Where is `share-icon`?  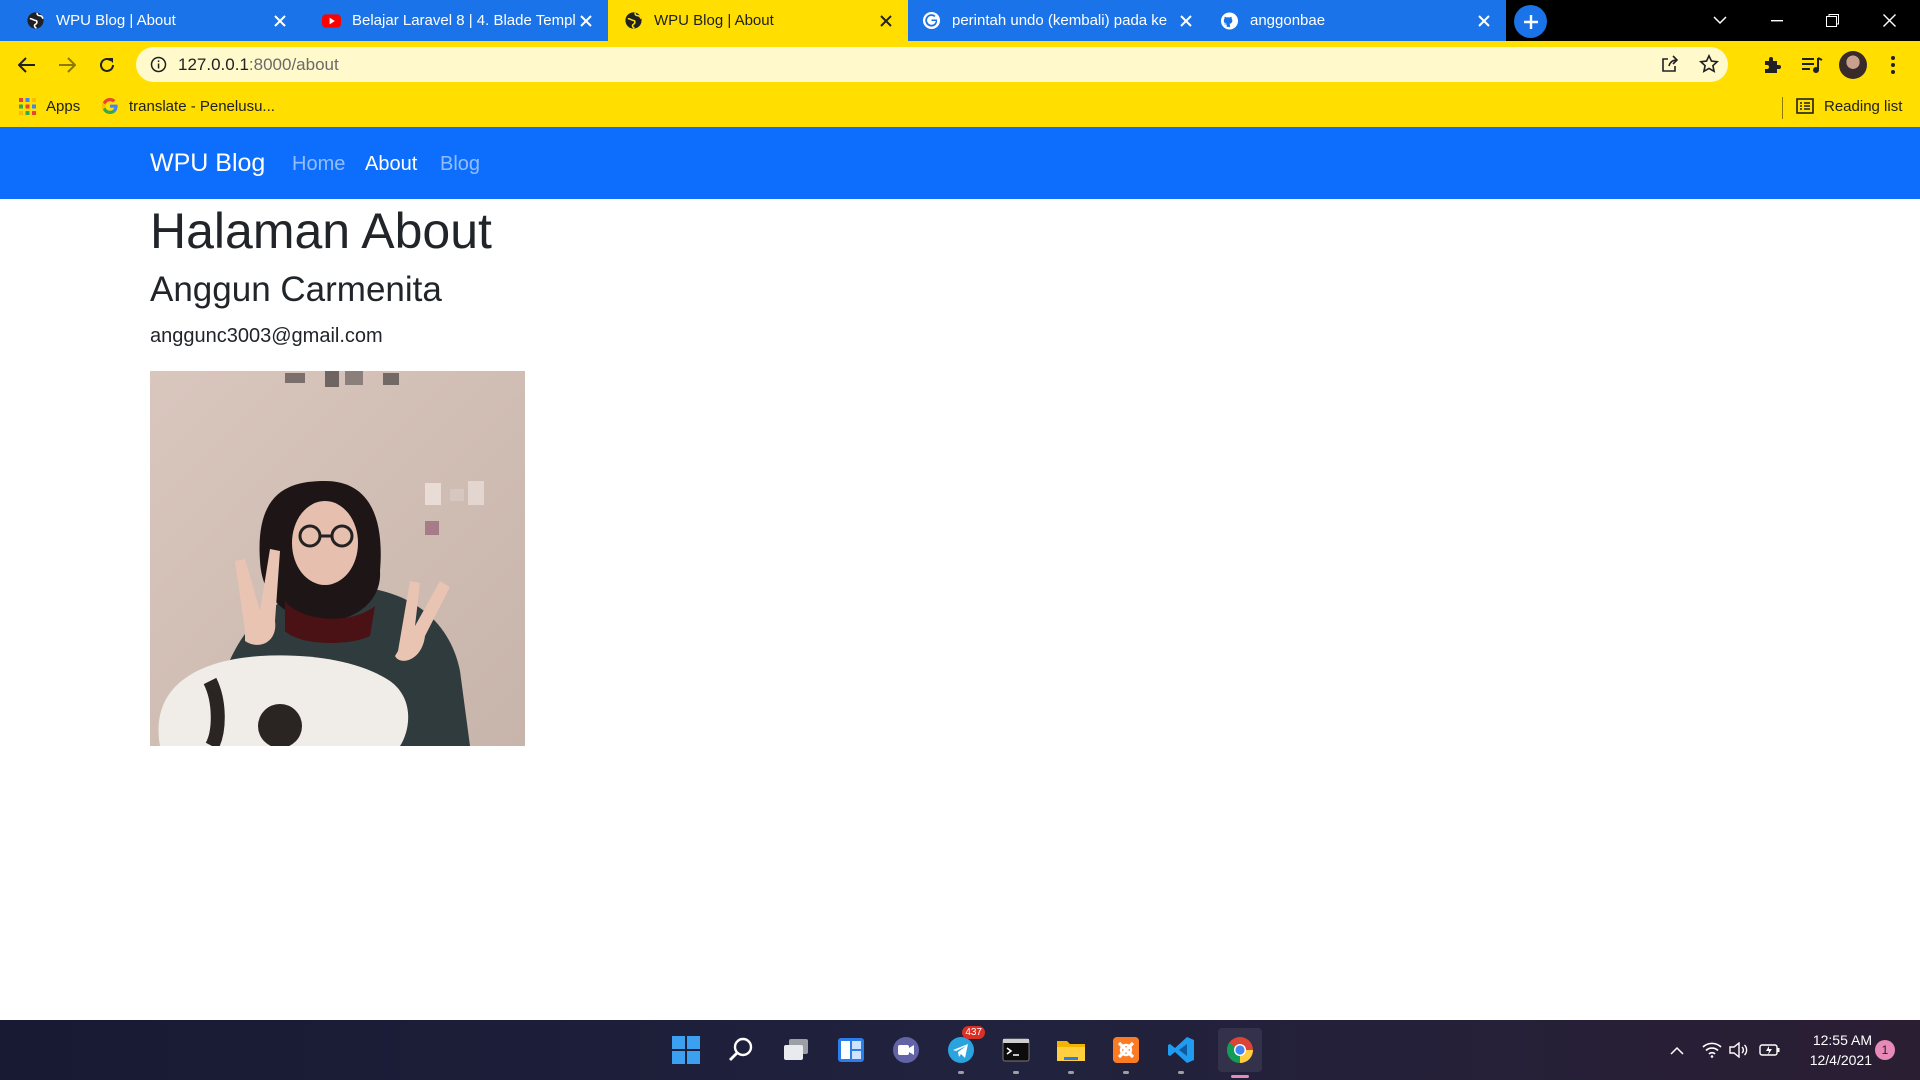 share-icon is located at coordinates (1670, 66).